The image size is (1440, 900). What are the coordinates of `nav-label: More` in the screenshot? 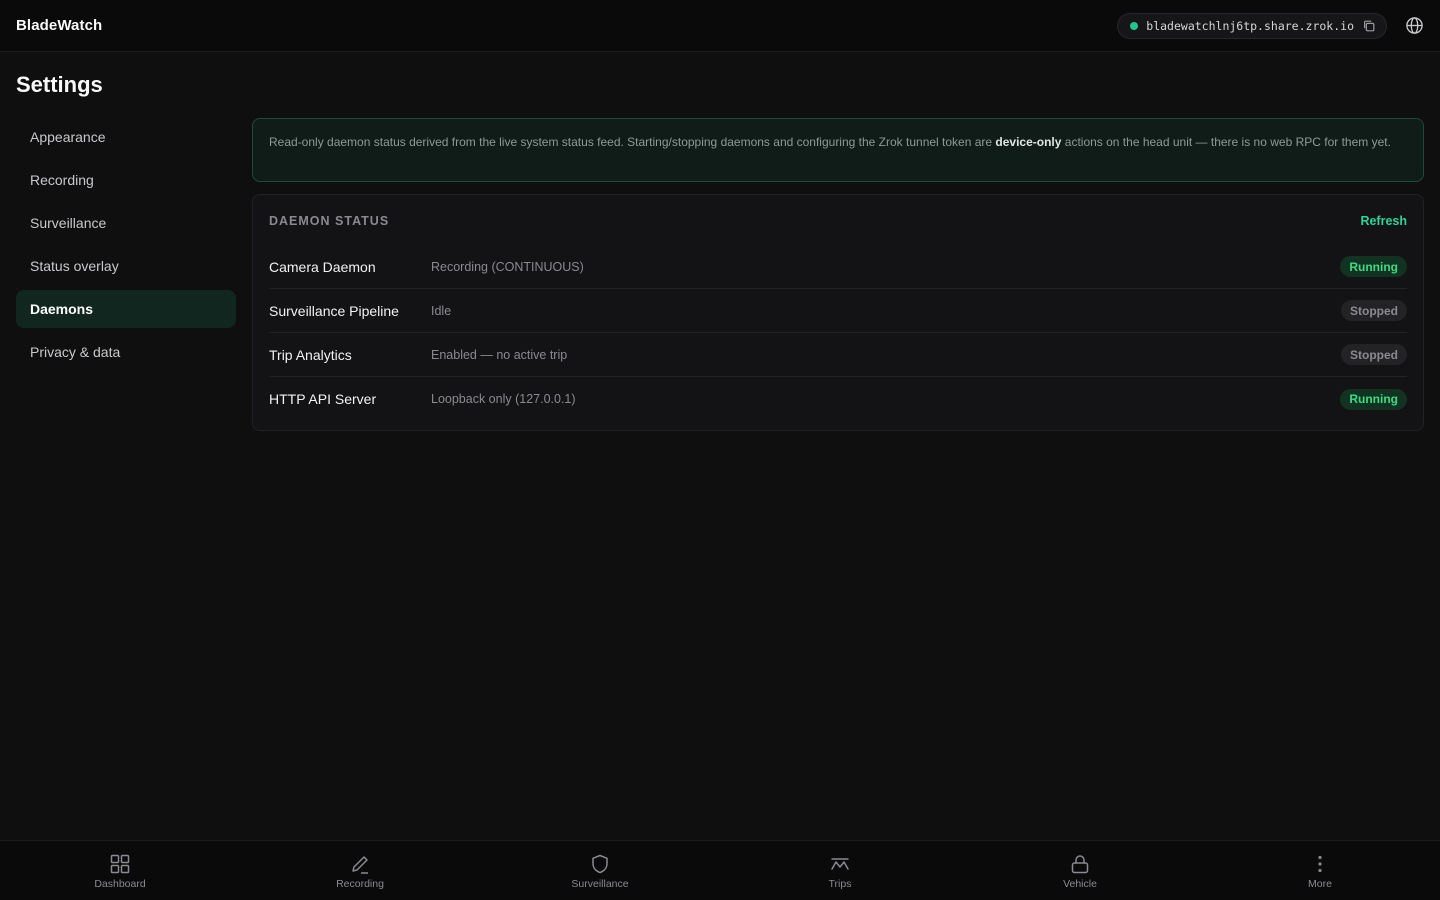 It's located at (1320, 883).